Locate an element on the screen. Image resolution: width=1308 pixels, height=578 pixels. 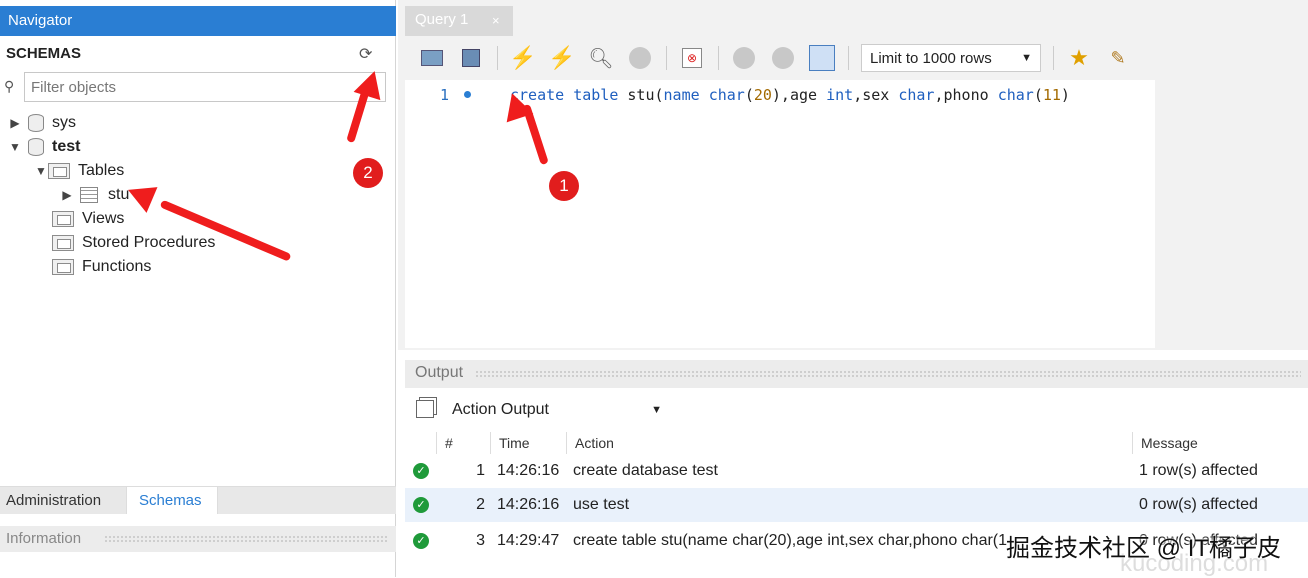
output-label: Output is located at coordinates (439, 372).